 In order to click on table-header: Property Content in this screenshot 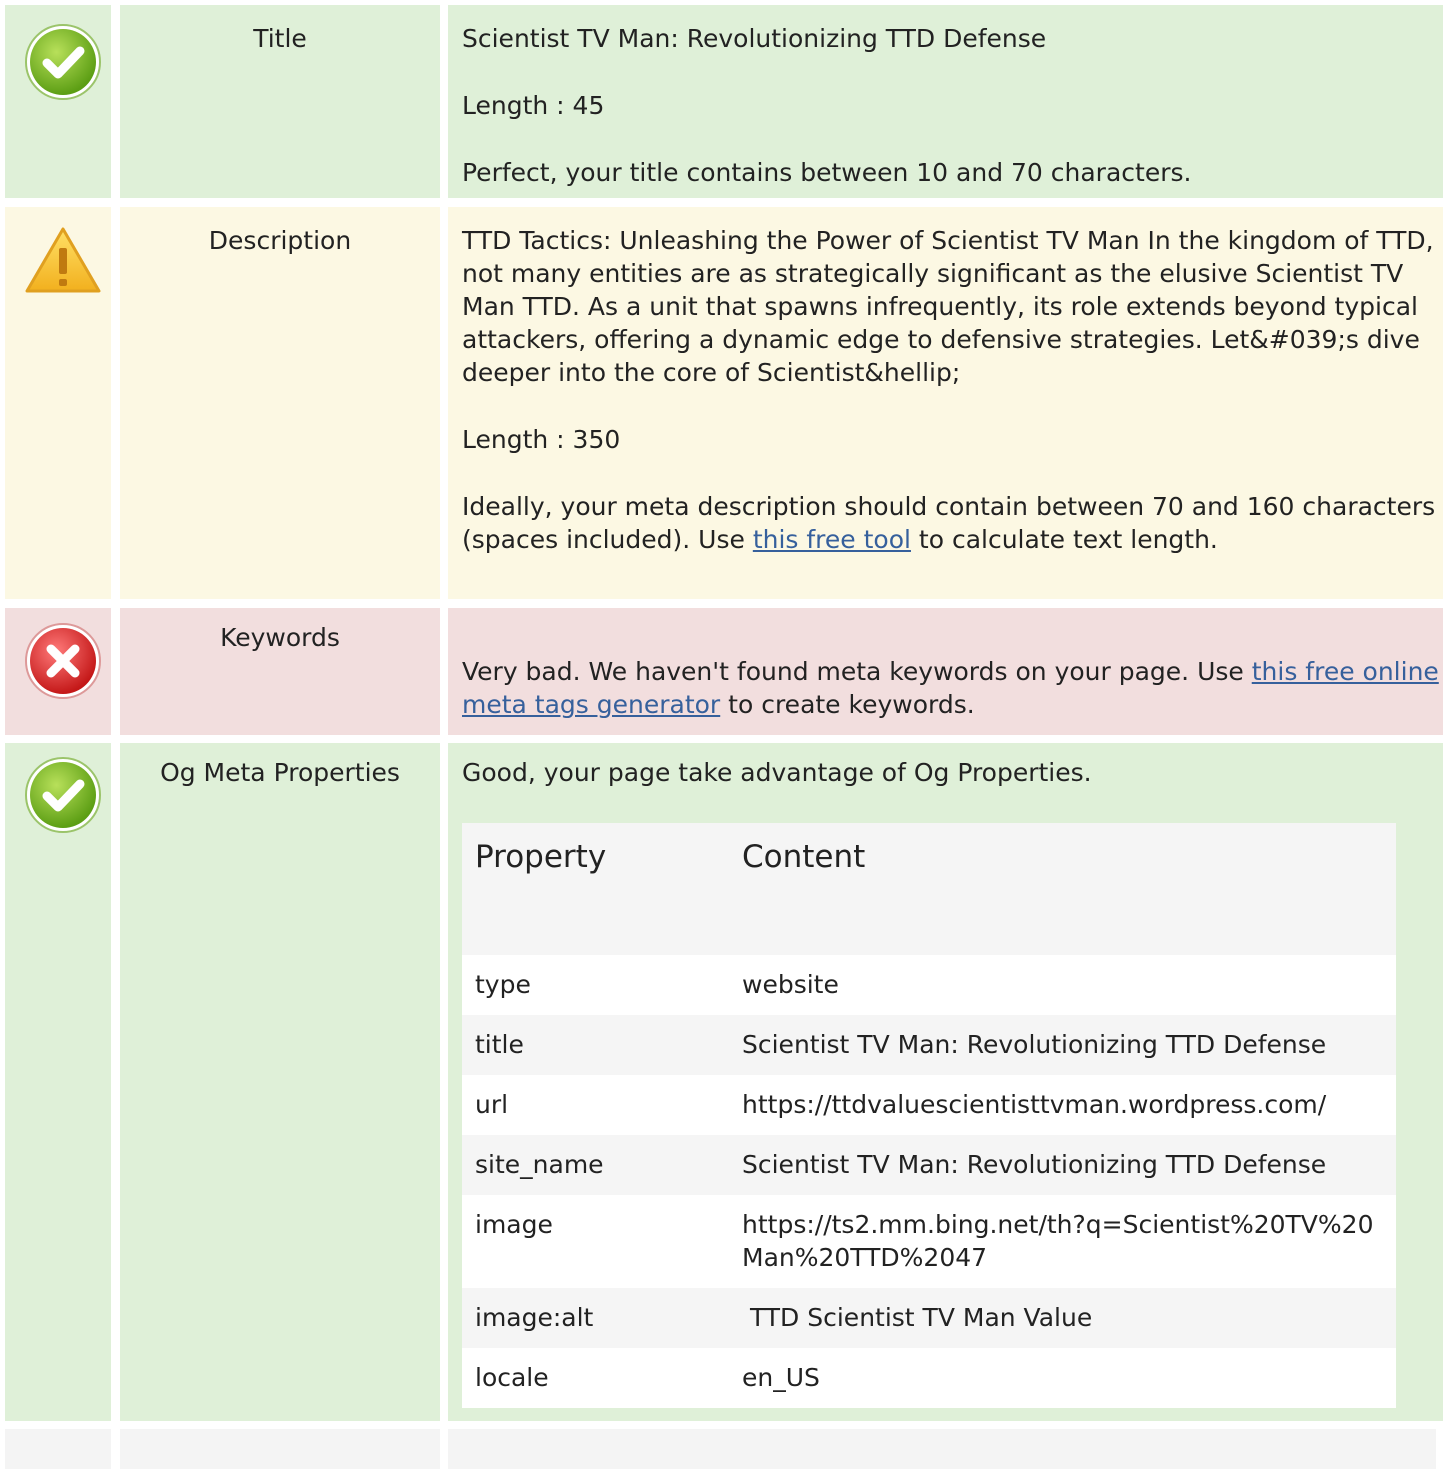, I will do `click(929, 889)`.